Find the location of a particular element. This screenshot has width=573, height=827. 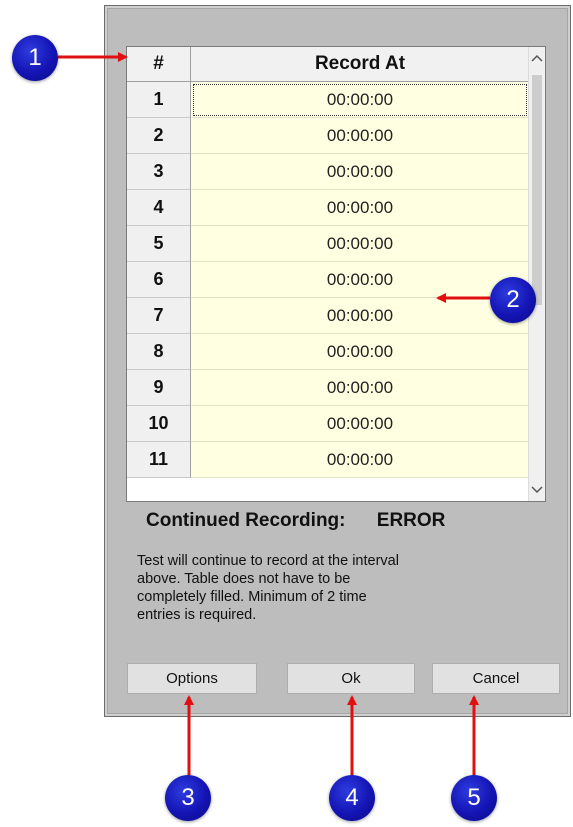

row-index: 11 is located at coordinates (159, 460).